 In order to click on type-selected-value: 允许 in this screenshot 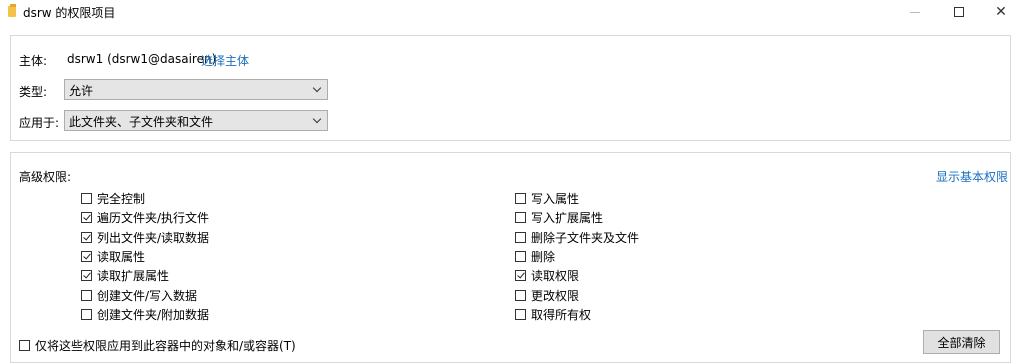, I will do `click(81, 91)`.